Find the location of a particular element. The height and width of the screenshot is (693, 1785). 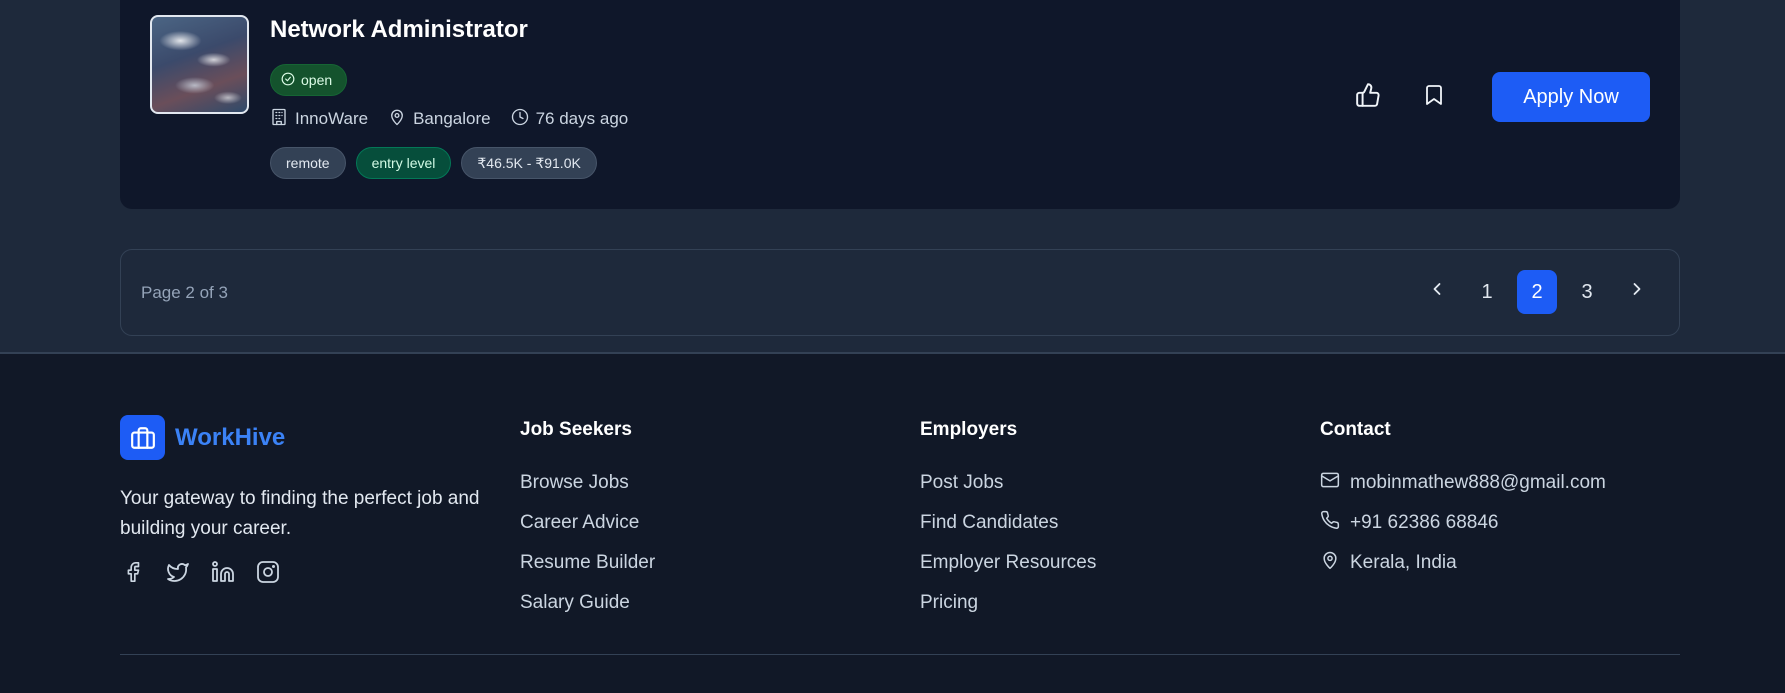

brand-name: WorkHive is located at coordinates (230, 437).